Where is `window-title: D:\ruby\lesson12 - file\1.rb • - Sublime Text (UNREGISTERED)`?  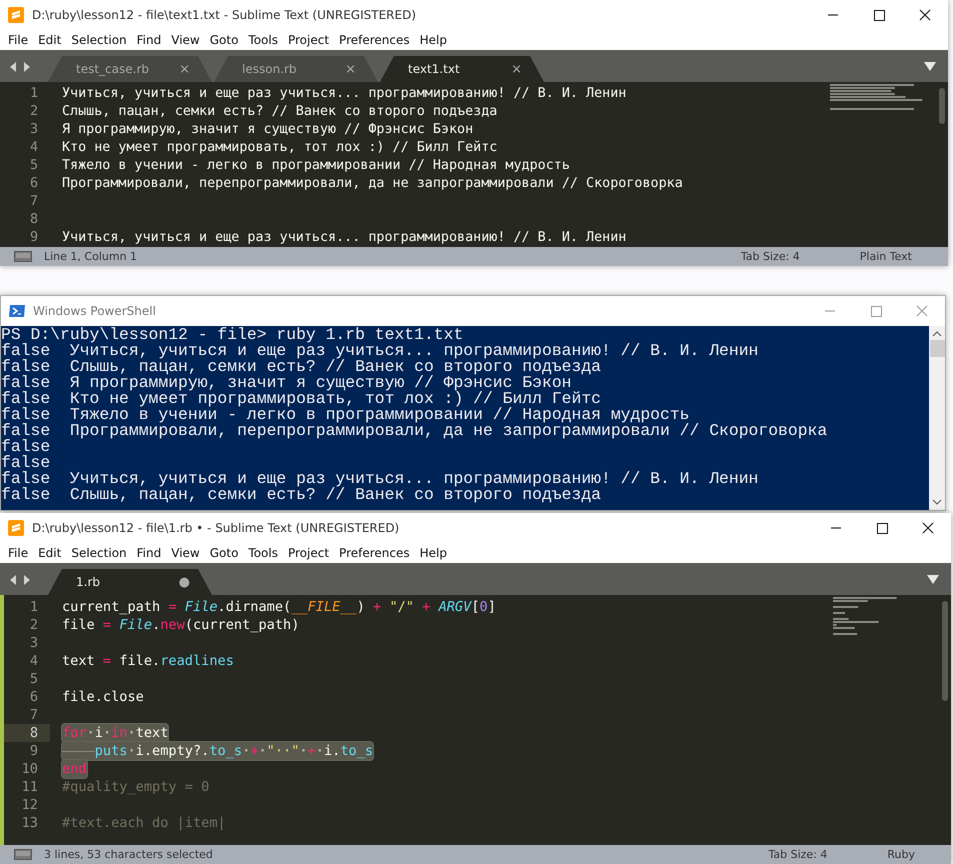
window-title: D:\ruby\lesson12 - file\1.rb • - Sublime Text (UNREGISTERED) is located at coordinates (216, 528).